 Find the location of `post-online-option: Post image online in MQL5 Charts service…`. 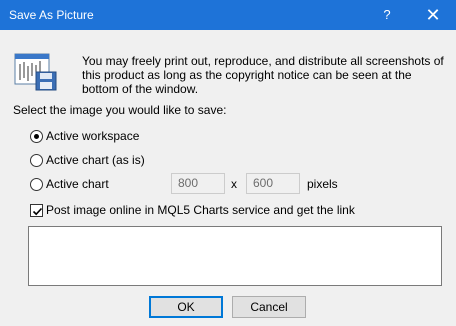

post-online-option: Post image online in MQL5 Charts service… is located at coordinates (192, 210).